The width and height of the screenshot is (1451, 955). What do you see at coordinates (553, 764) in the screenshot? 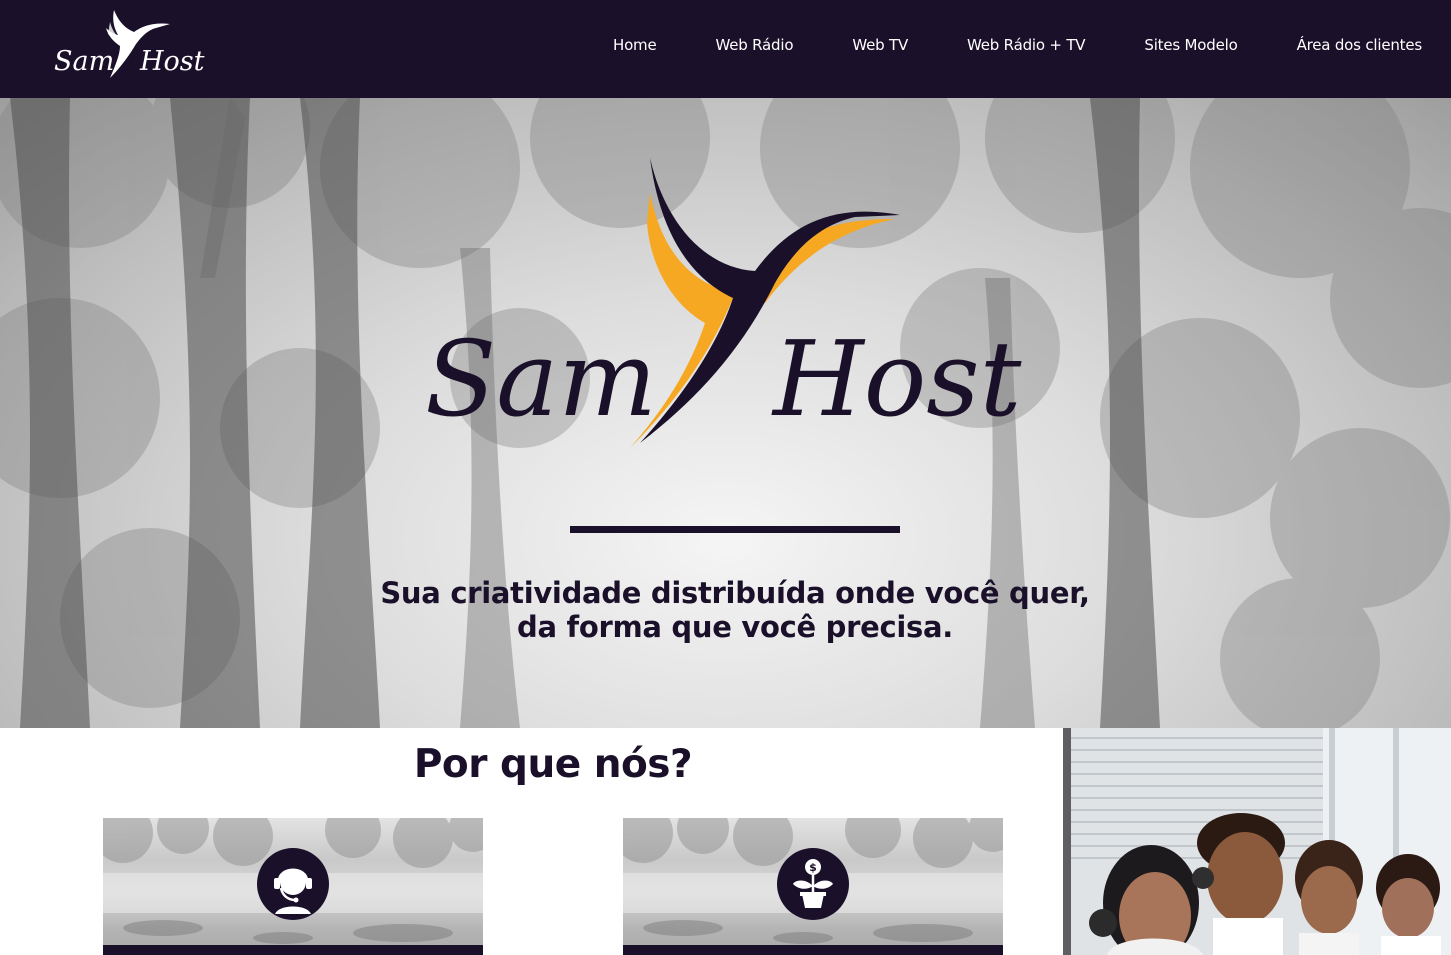
I see `why-us-heading: Por que nós?` at bounding box center [553, 764].